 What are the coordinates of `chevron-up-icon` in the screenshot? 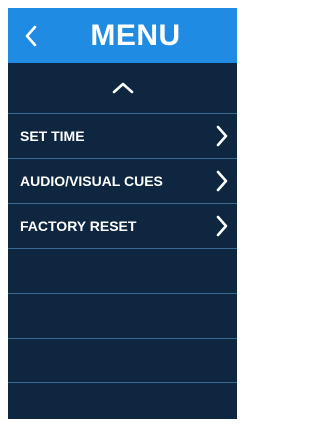 It's located at (122, 88).